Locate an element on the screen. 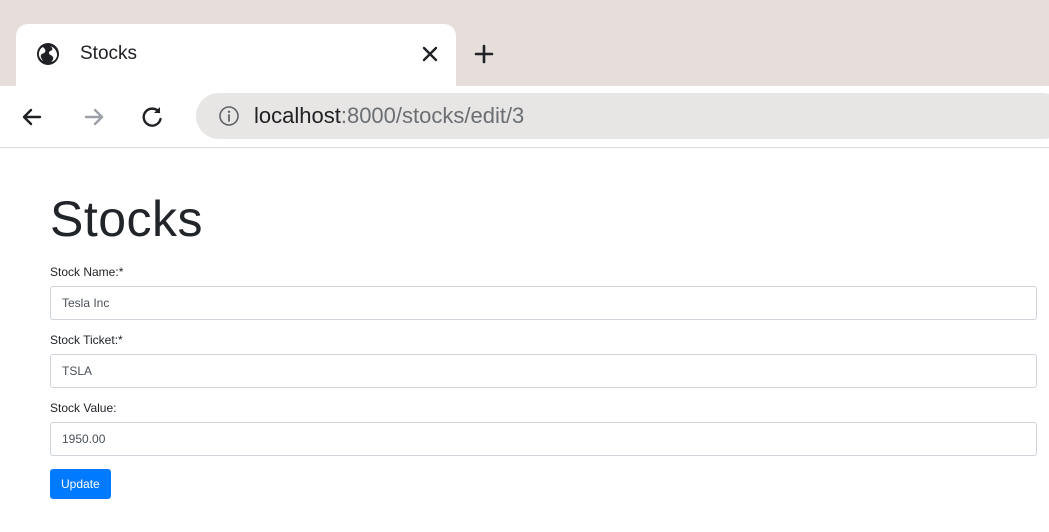 This screenshot has height=532, width=1049. stock-value-input is located at coordinates (543, 439).